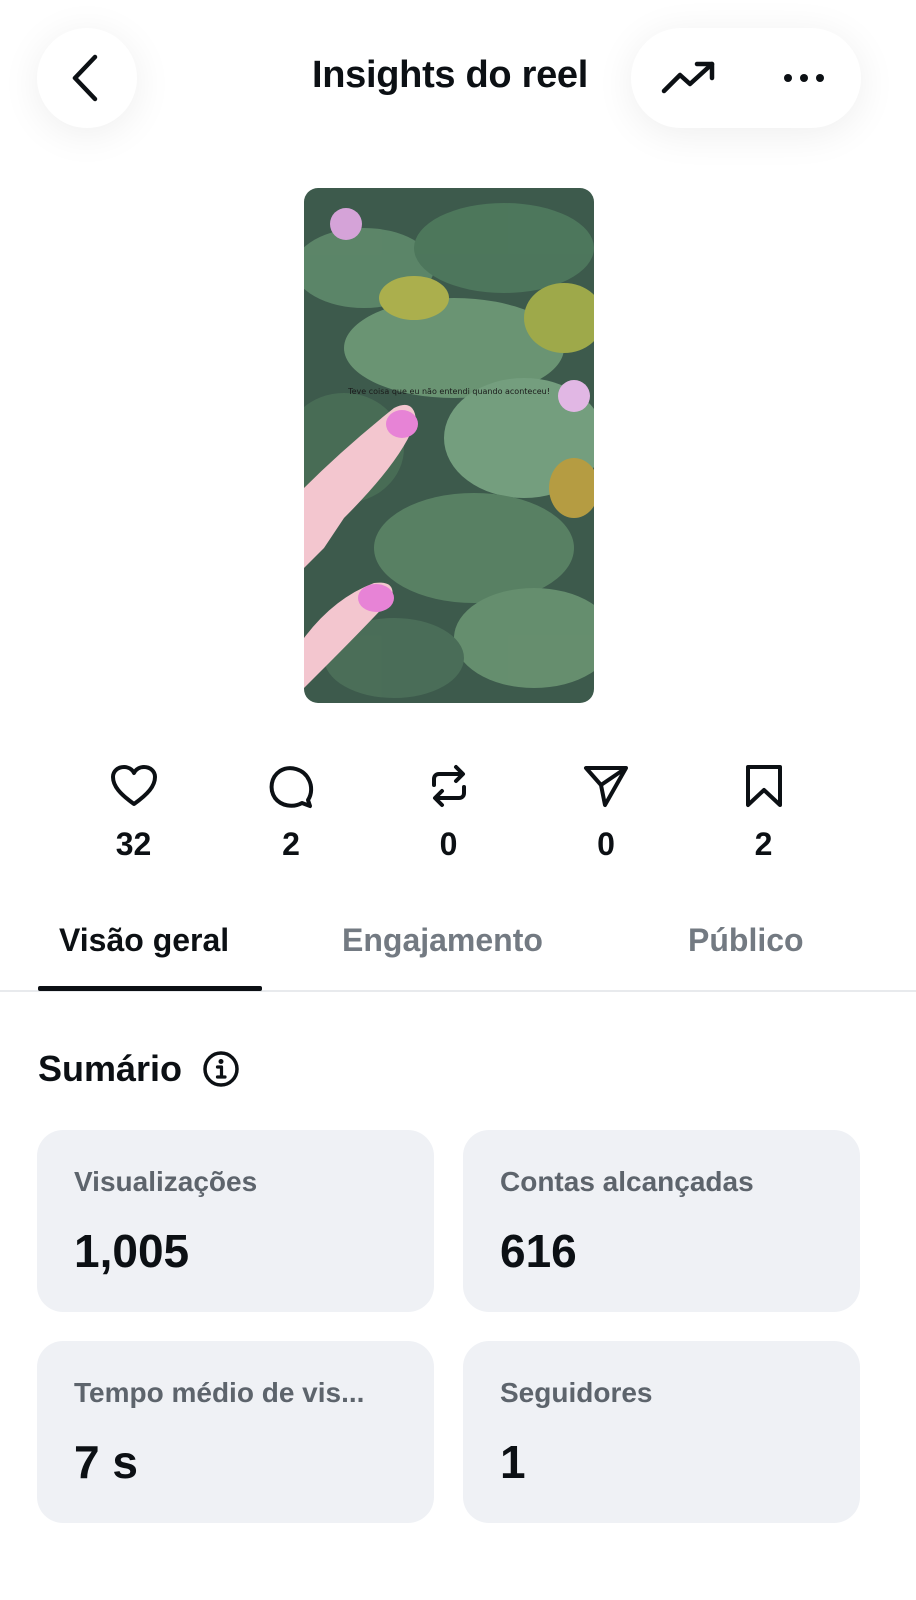 This screenshot has height=1600, width=916. What do you see at coordinates (291, 787) in the screenshot?
I see `comment-icon` at bounding box center [291, 787].